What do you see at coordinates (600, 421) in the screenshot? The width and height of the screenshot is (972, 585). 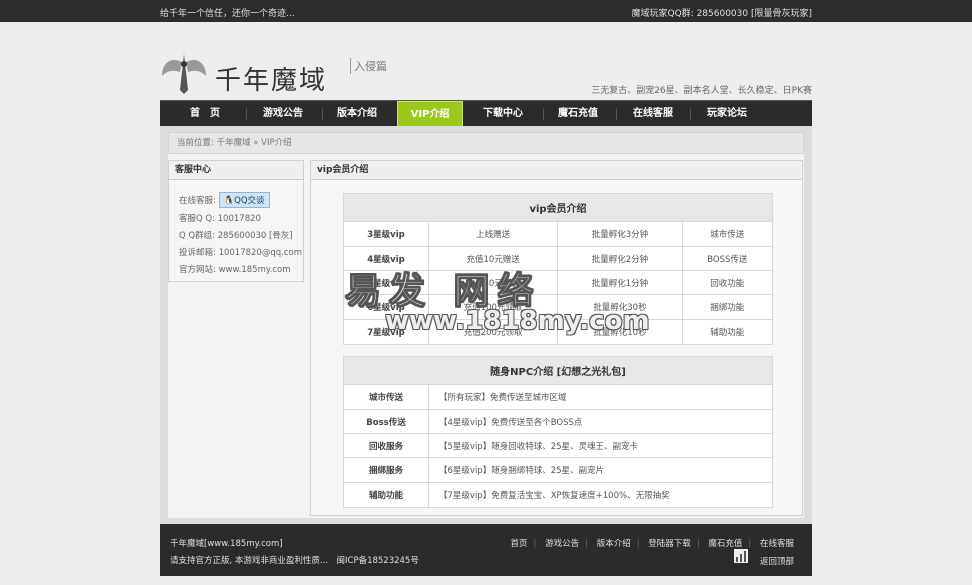 I see `npc-description: 【4星级vip】免费传送至各个BOSS点` at bounding box center [600, 421].